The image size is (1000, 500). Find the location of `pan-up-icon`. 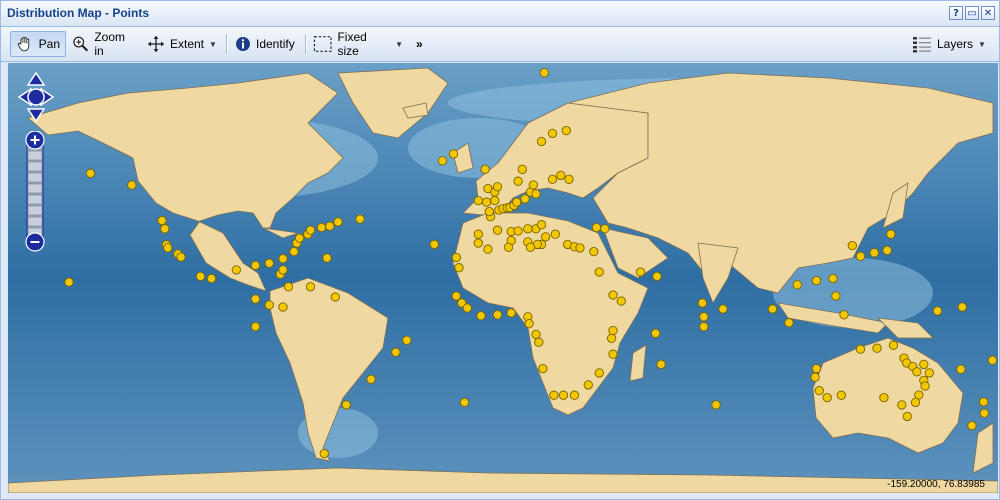

pan-up-icon is located at coordinates (36, 78).